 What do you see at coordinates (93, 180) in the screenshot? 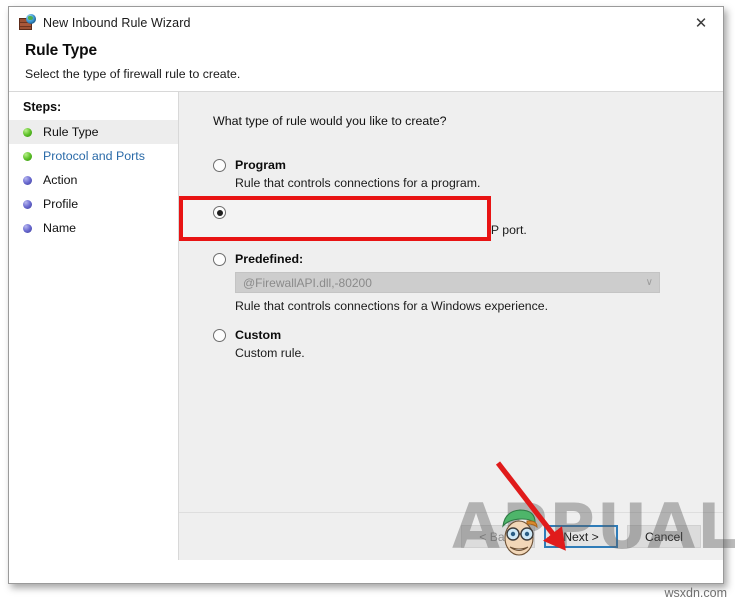
I see `sidebar-item-action: Action` at bounding box center [93, 180].